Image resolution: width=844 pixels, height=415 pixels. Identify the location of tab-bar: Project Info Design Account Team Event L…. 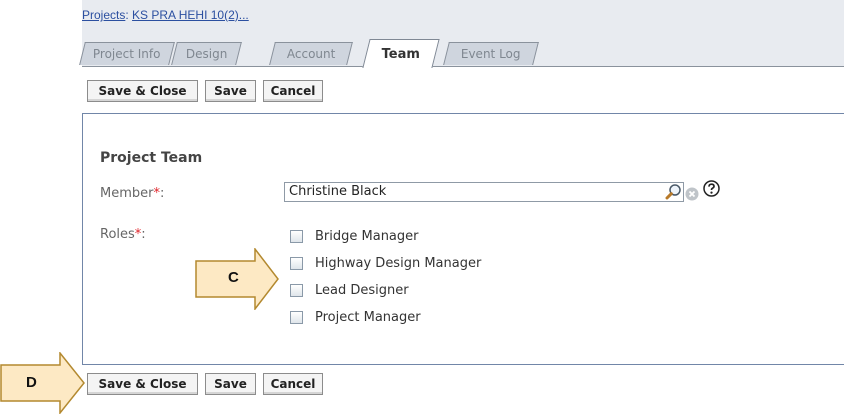
(460, 53).